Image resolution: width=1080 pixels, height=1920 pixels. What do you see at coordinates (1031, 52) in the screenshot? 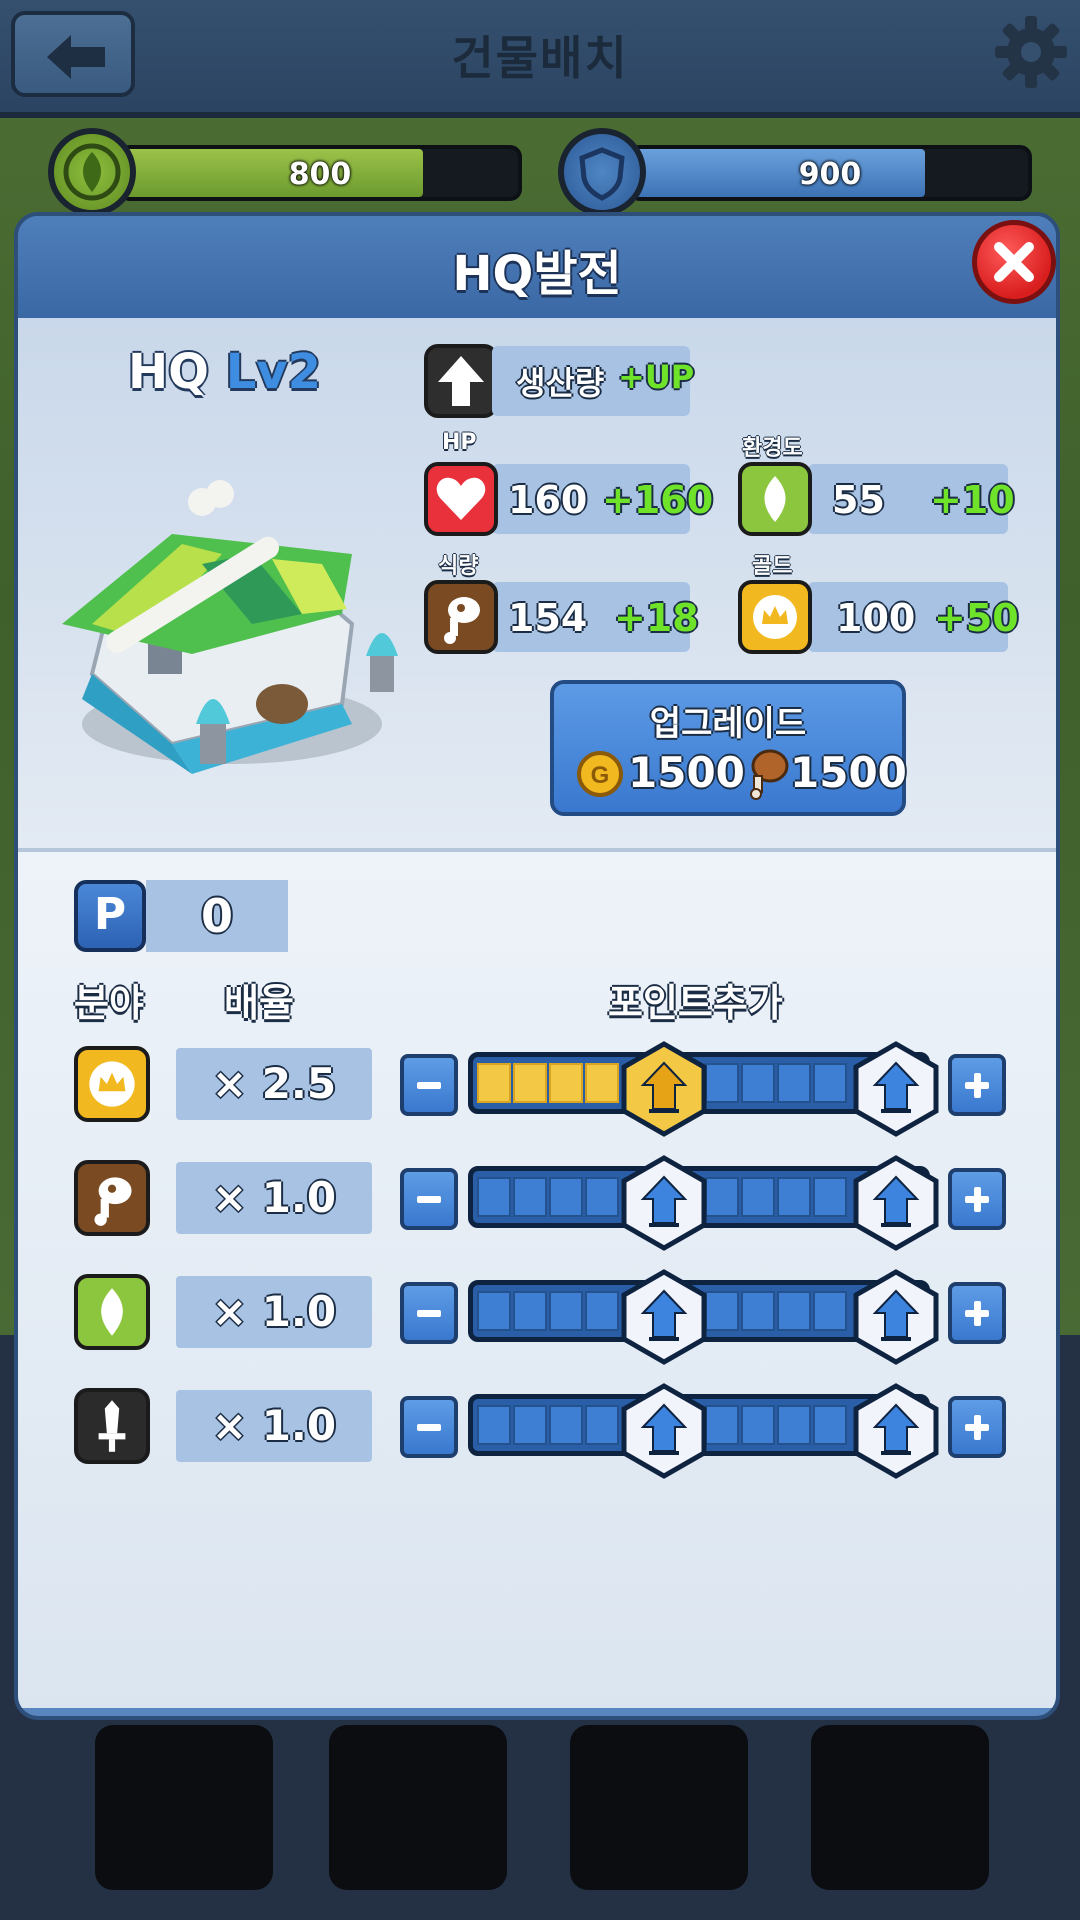
I see `gear-icon` at bounding box center [1031, 52].